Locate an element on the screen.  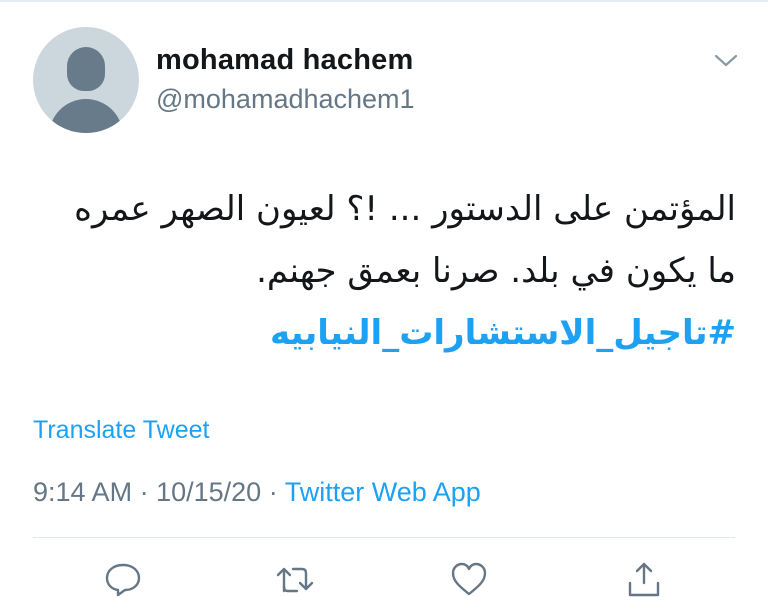
tweet-time: 9:14 AM is located at coordinates (82, 492).